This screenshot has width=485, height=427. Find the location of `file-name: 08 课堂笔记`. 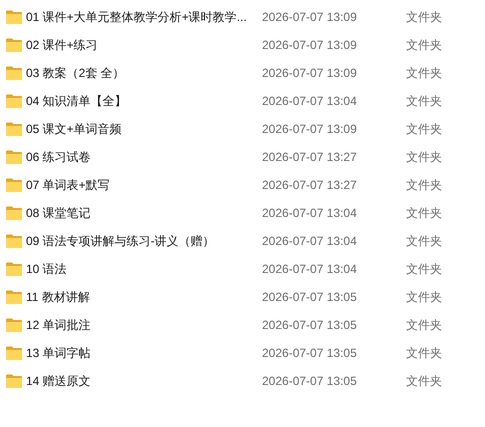

file-name: 08 课堂笔记 is located at coordinates (144, 213).